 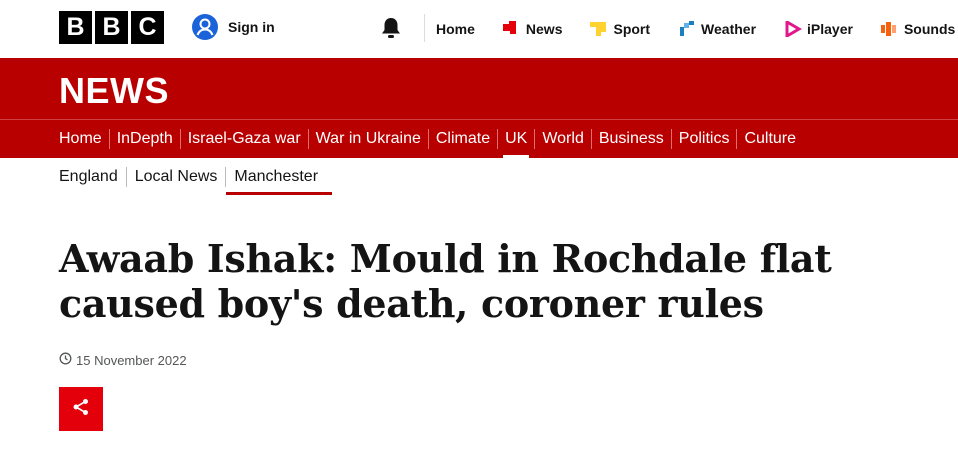 I want to click on top-nav-news: News, so click(x=532, y=29).